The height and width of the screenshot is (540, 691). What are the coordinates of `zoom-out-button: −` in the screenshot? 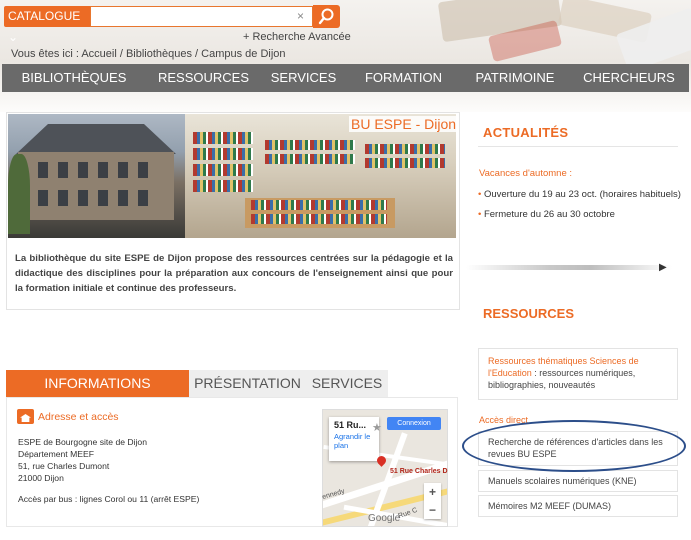 It's located at (432, 510).